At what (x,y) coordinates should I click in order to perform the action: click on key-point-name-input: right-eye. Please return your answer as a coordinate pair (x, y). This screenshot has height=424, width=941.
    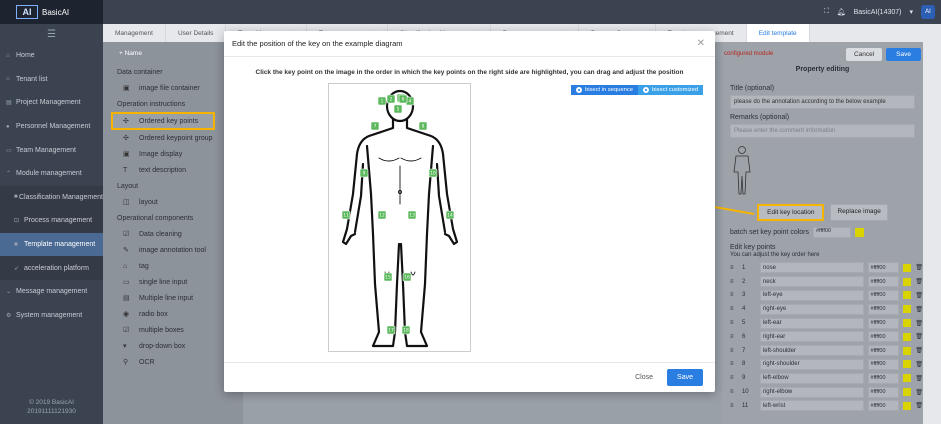
    Looking at the image, I should click on (811, 309).